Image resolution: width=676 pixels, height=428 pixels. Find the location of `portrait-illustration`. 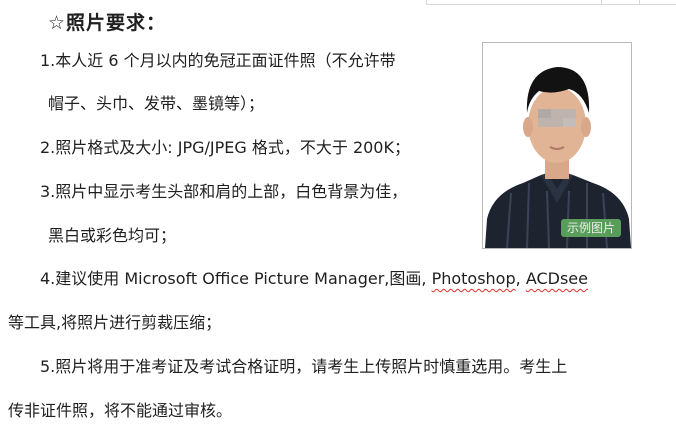

portrait-illustration is located at coordinates (557, 145).